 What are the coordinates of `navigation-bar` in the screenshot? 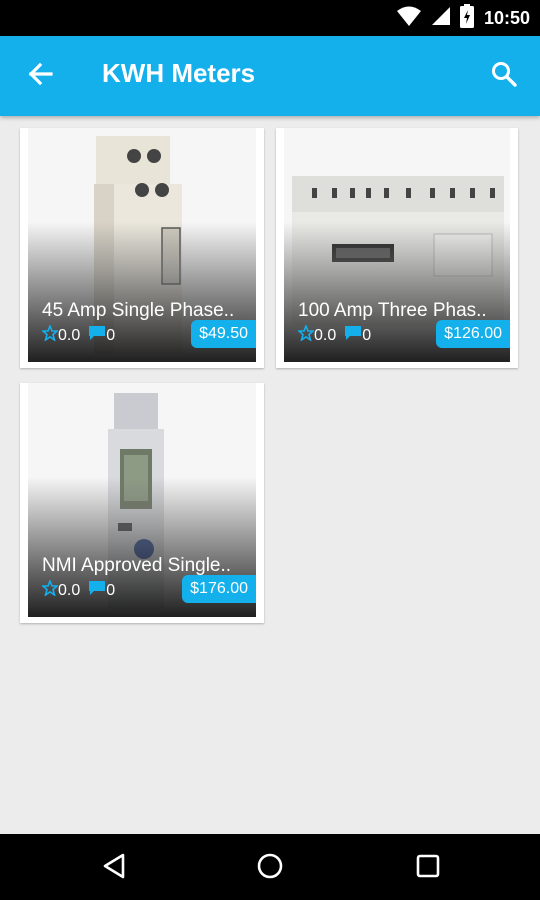 It's located at (270, 867).